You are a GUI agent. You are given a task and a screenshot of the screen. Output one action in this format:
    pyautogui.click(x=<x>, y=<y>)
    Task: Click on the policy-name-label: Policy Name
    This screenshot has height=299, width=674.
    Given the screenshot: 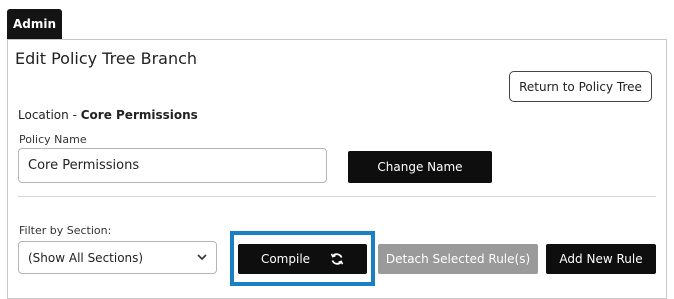 What is the action you would take?
    pyautogui.click(x=53, y=139)
    